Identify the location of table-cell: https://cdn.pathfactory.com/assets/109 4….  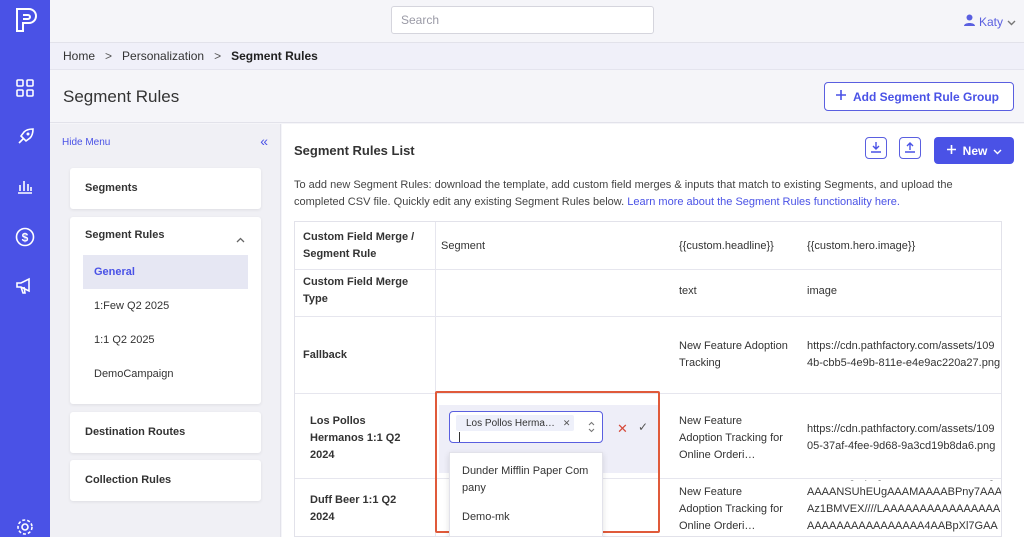
(904, 355).